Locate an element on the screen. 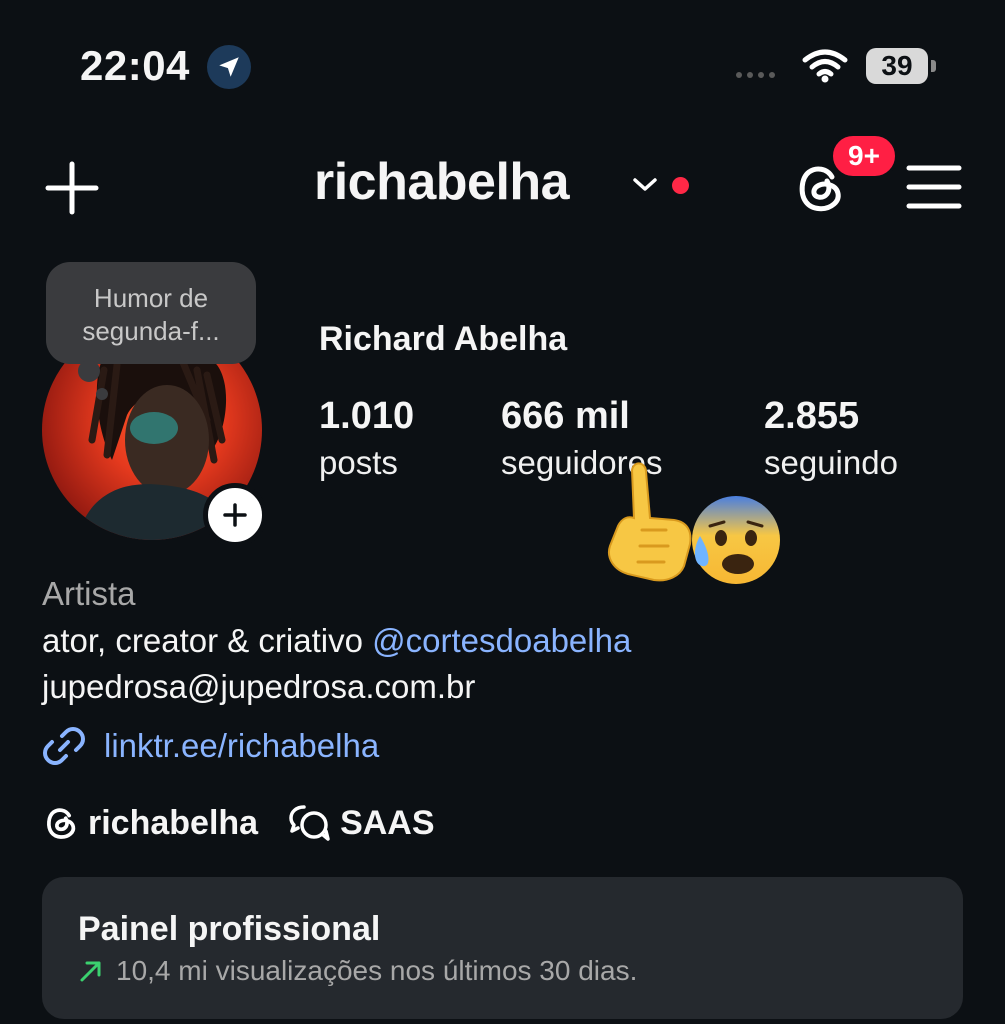  stat-posts: 1.010 posts is located at coordinates (366, 441).